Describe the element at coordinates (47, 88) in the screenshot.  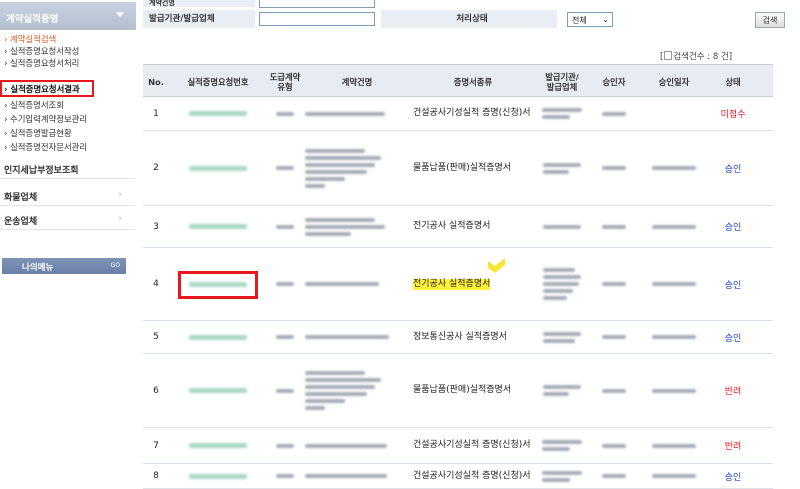
I see `selected-item-highlight` at that location.